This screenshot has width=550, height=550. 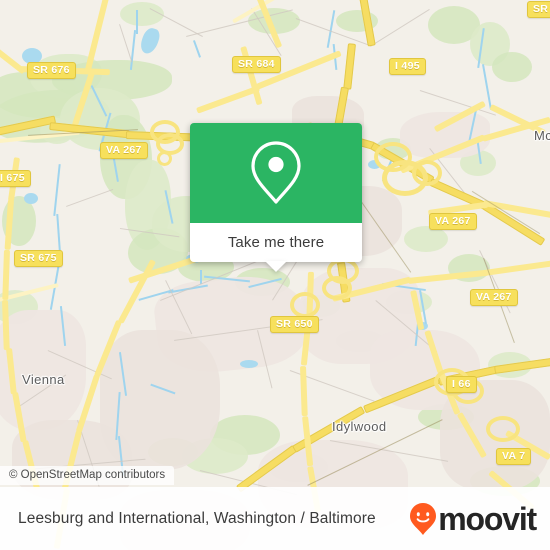 I want to click on road-shield: SR 675, so click(x=38, y=258).